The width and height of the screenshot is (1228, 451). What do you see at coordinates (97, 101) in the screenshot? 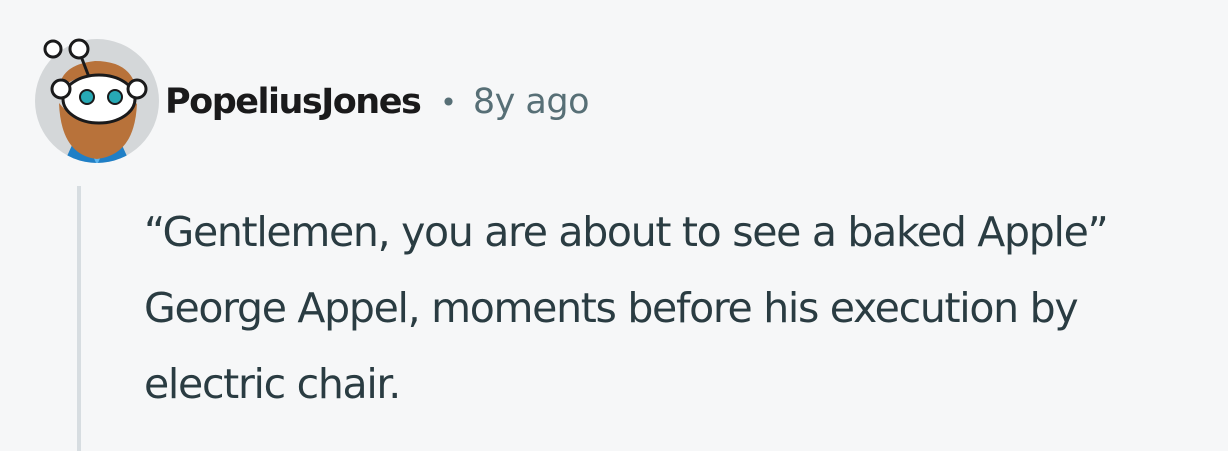
I see `snoo-avatar-icon` at bounding box center [97, 101].